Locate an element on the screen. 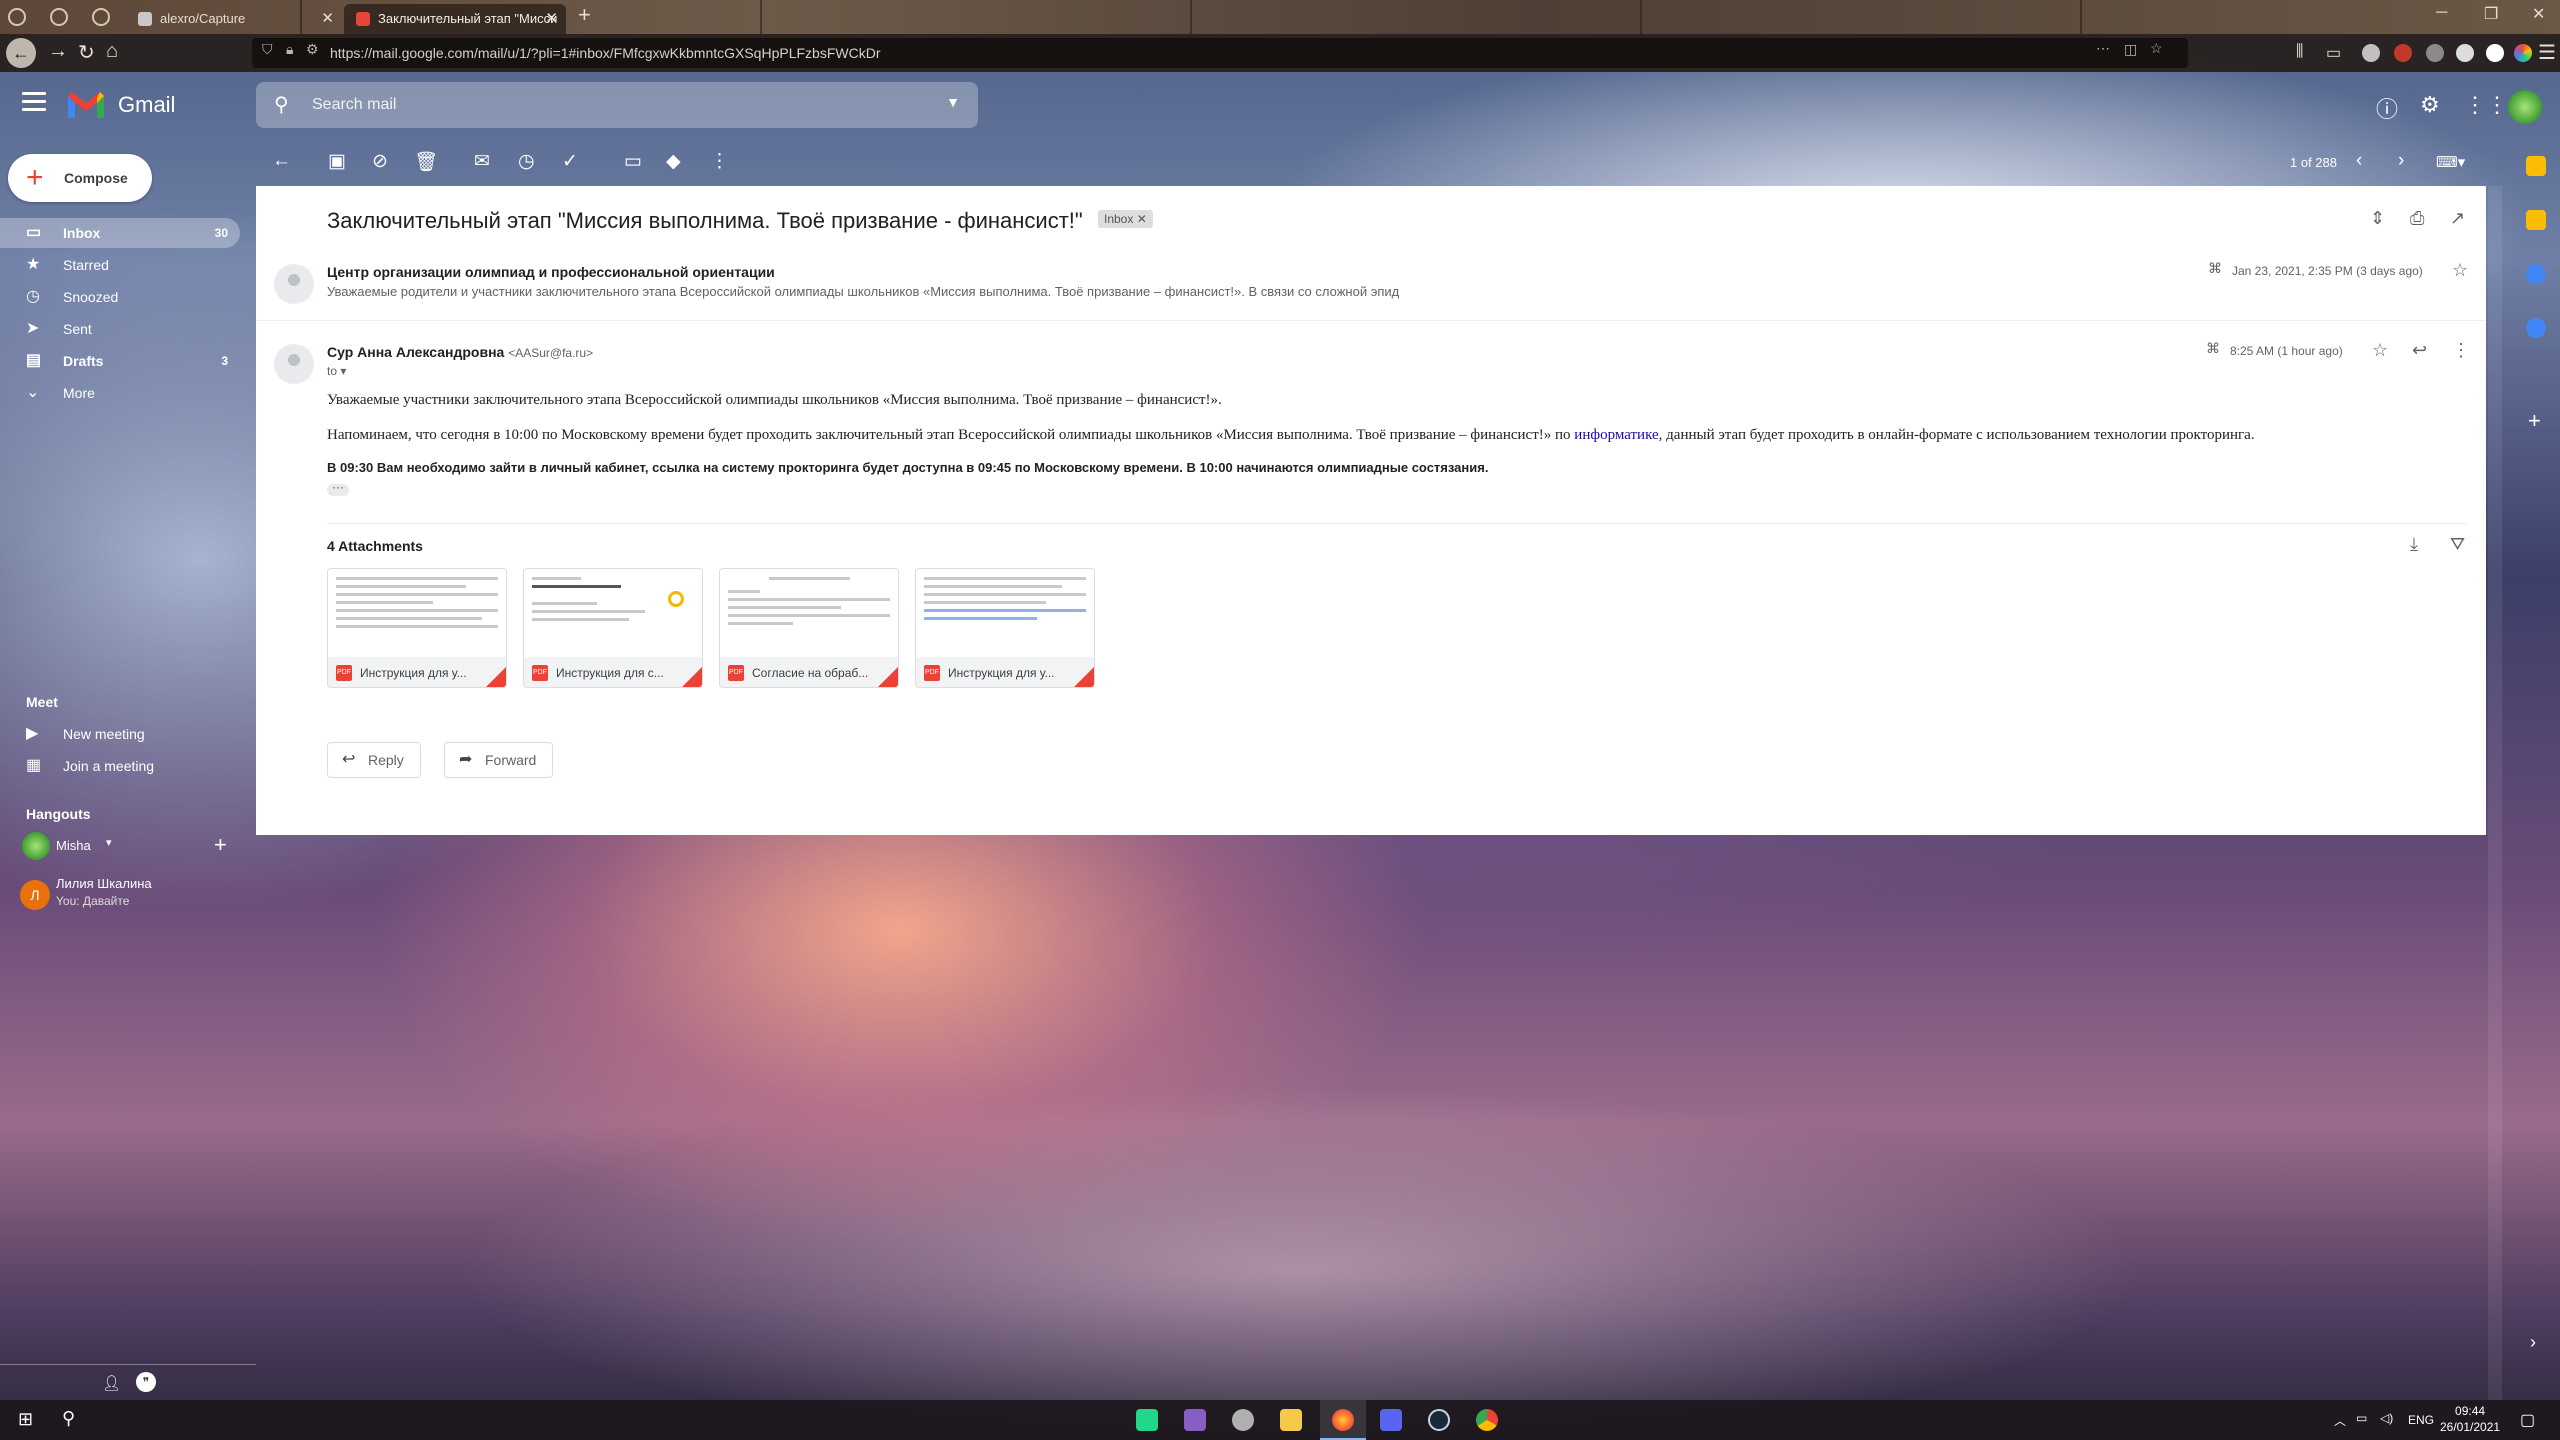  back-to-inbox-icon: ← is located at coordinates (281, 161).